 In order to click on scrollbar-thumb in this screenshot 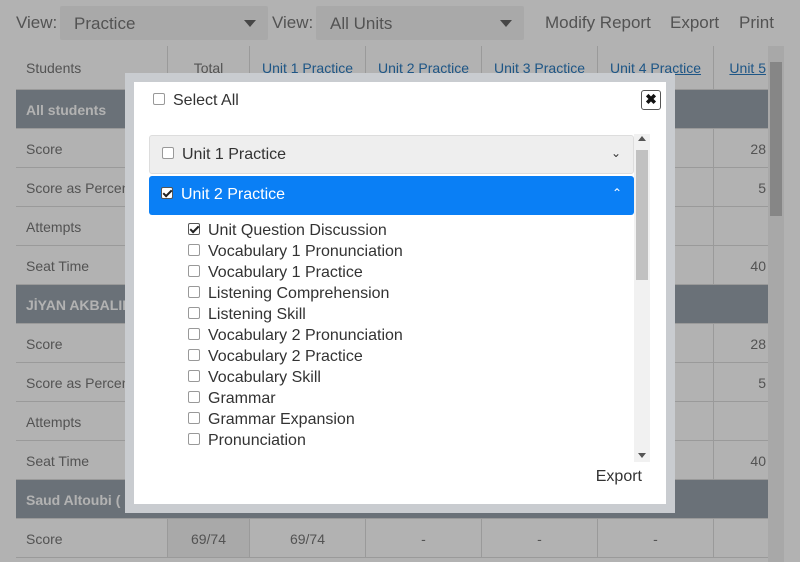, I will do `click(642, 215)`.